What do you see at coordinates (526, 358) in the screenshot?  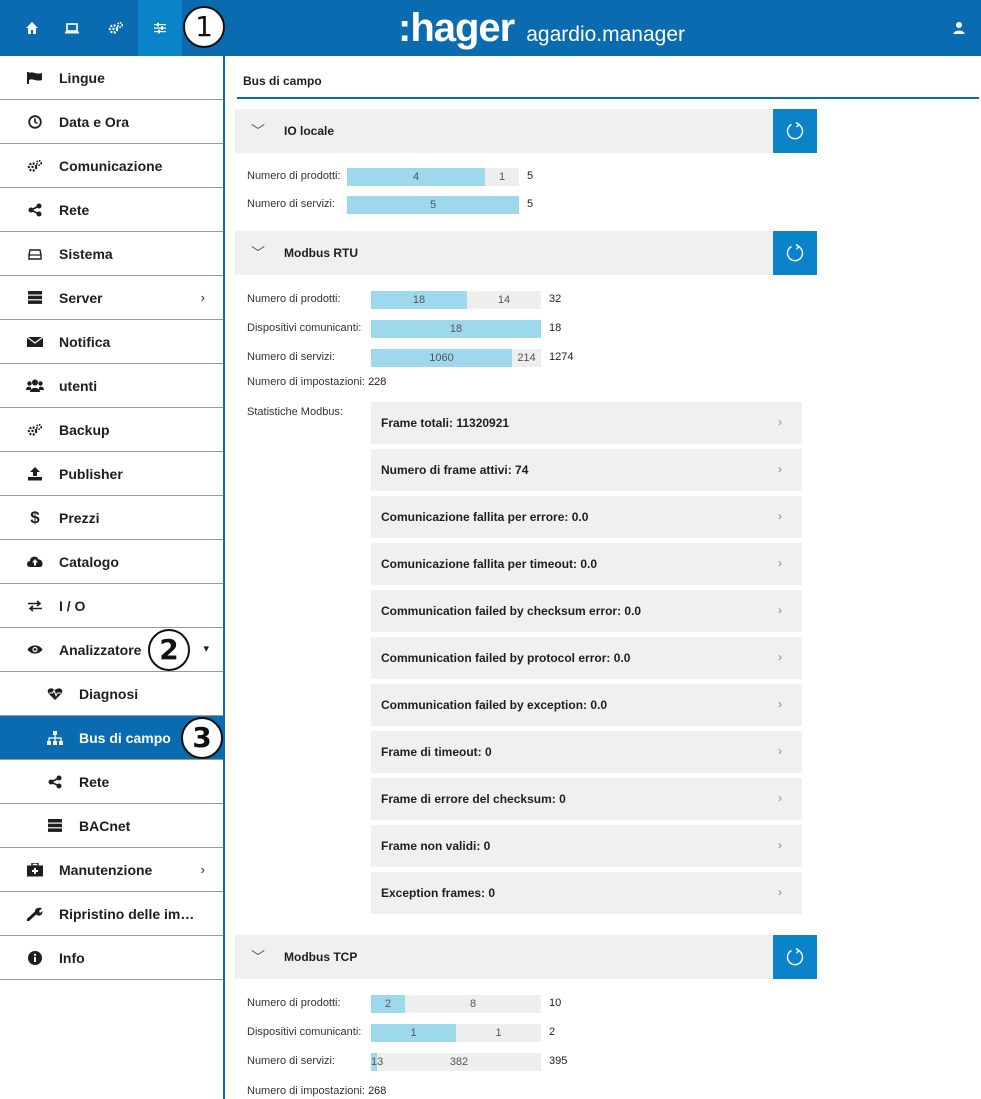 I see `bar-rest-value: 214` at bounding box center [526, 358].